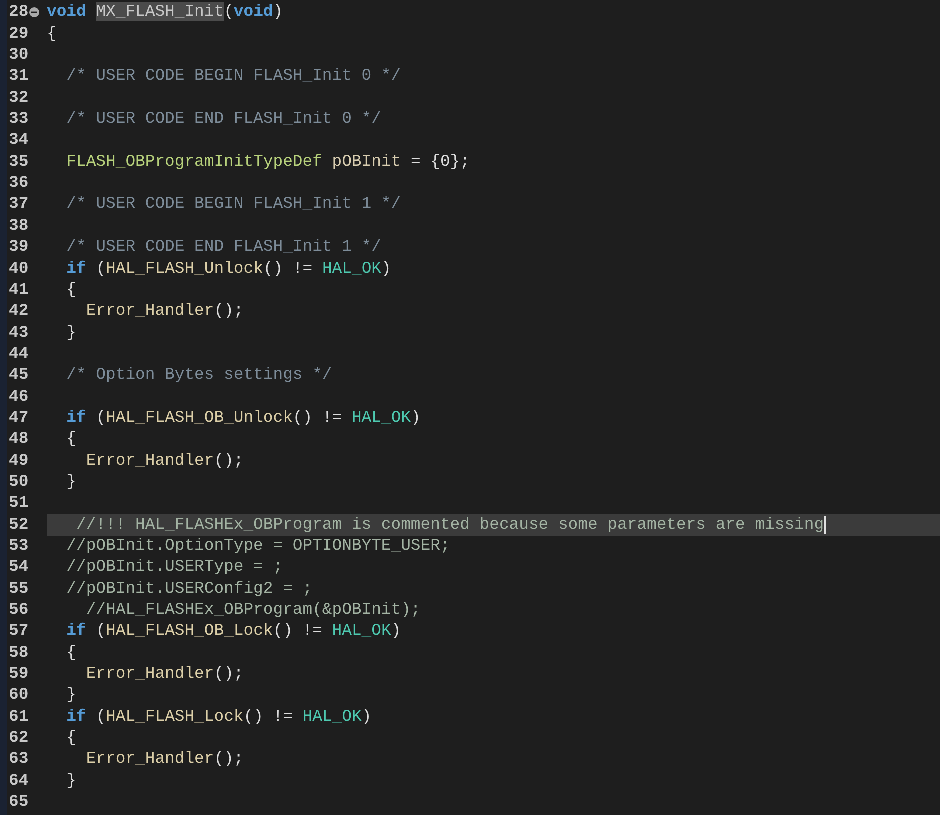 This screenshot has height=815, width=940. What do you see at coordinates (18, 738) in the screenshot?
I see `line-number: 62` at bounding box center [18, 738].